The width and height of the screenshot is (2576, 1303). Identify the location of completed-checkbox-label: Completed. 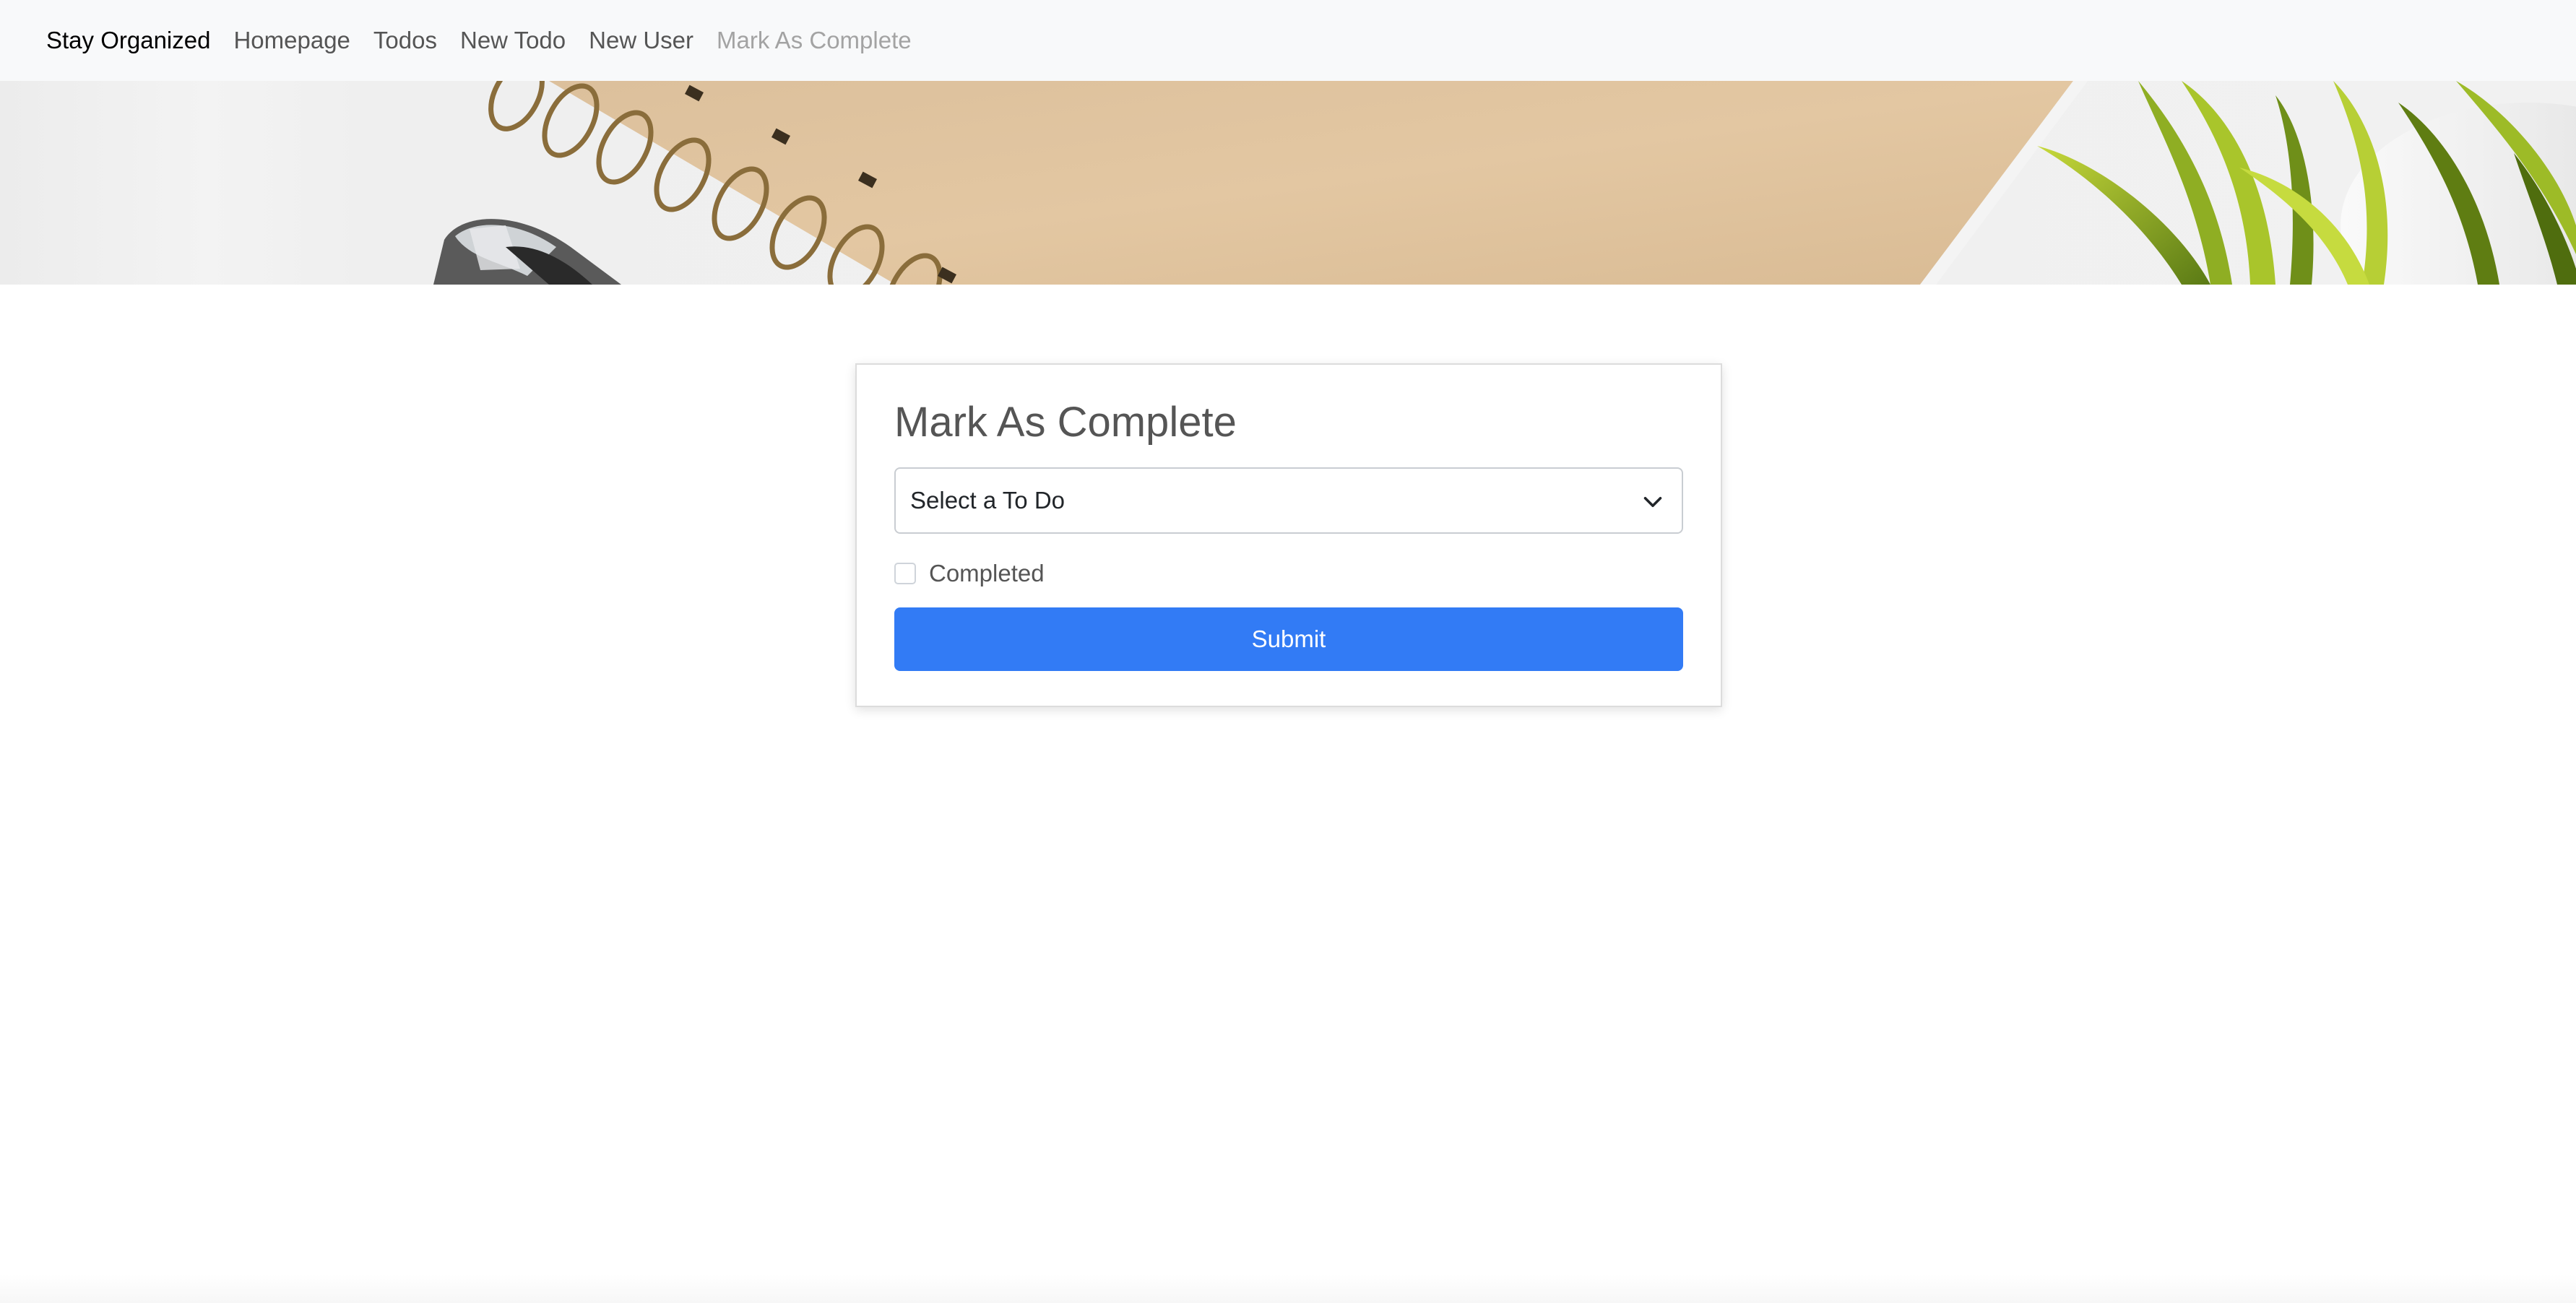
(987, 573).